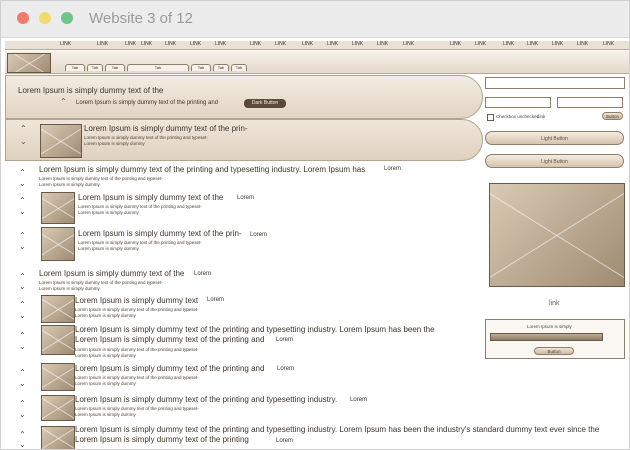 The width and height of the screenshot is (630, 450). What do you see at coordinates (555, 83) in the screenshot?
I see `search-input` at bounding box center [555, 83].